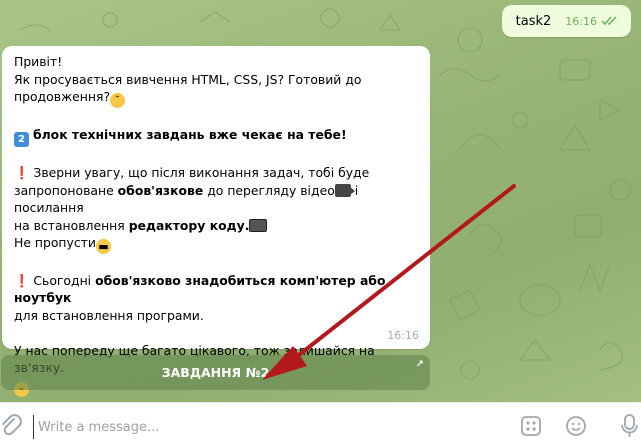 This screenshot has width=641, height=448. What do you see at coordinates (629, 426) in the screenshot?
I see `microphone-icon` at bounding box center [629, 426].